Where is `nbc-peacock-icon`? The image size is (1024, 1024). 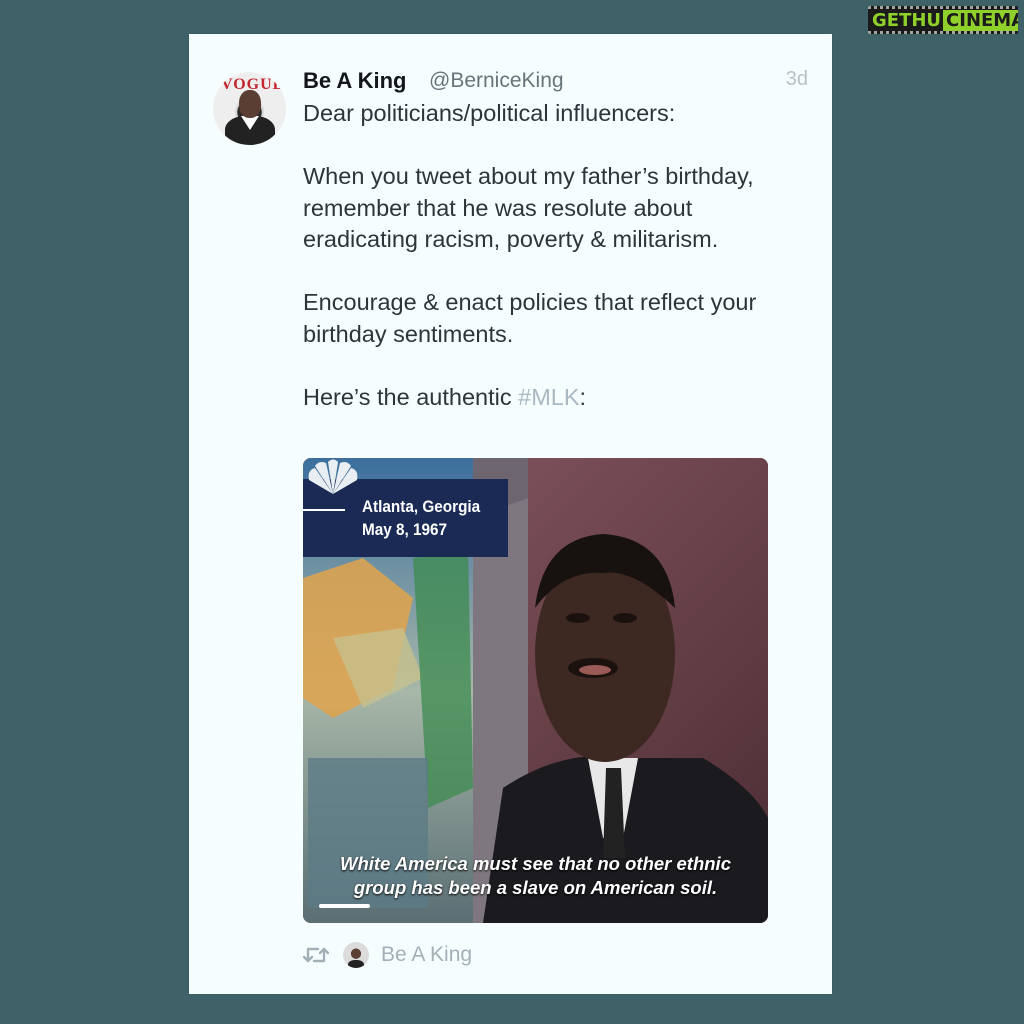
nbc-peacock-icon is located at coordinates (333, 476).